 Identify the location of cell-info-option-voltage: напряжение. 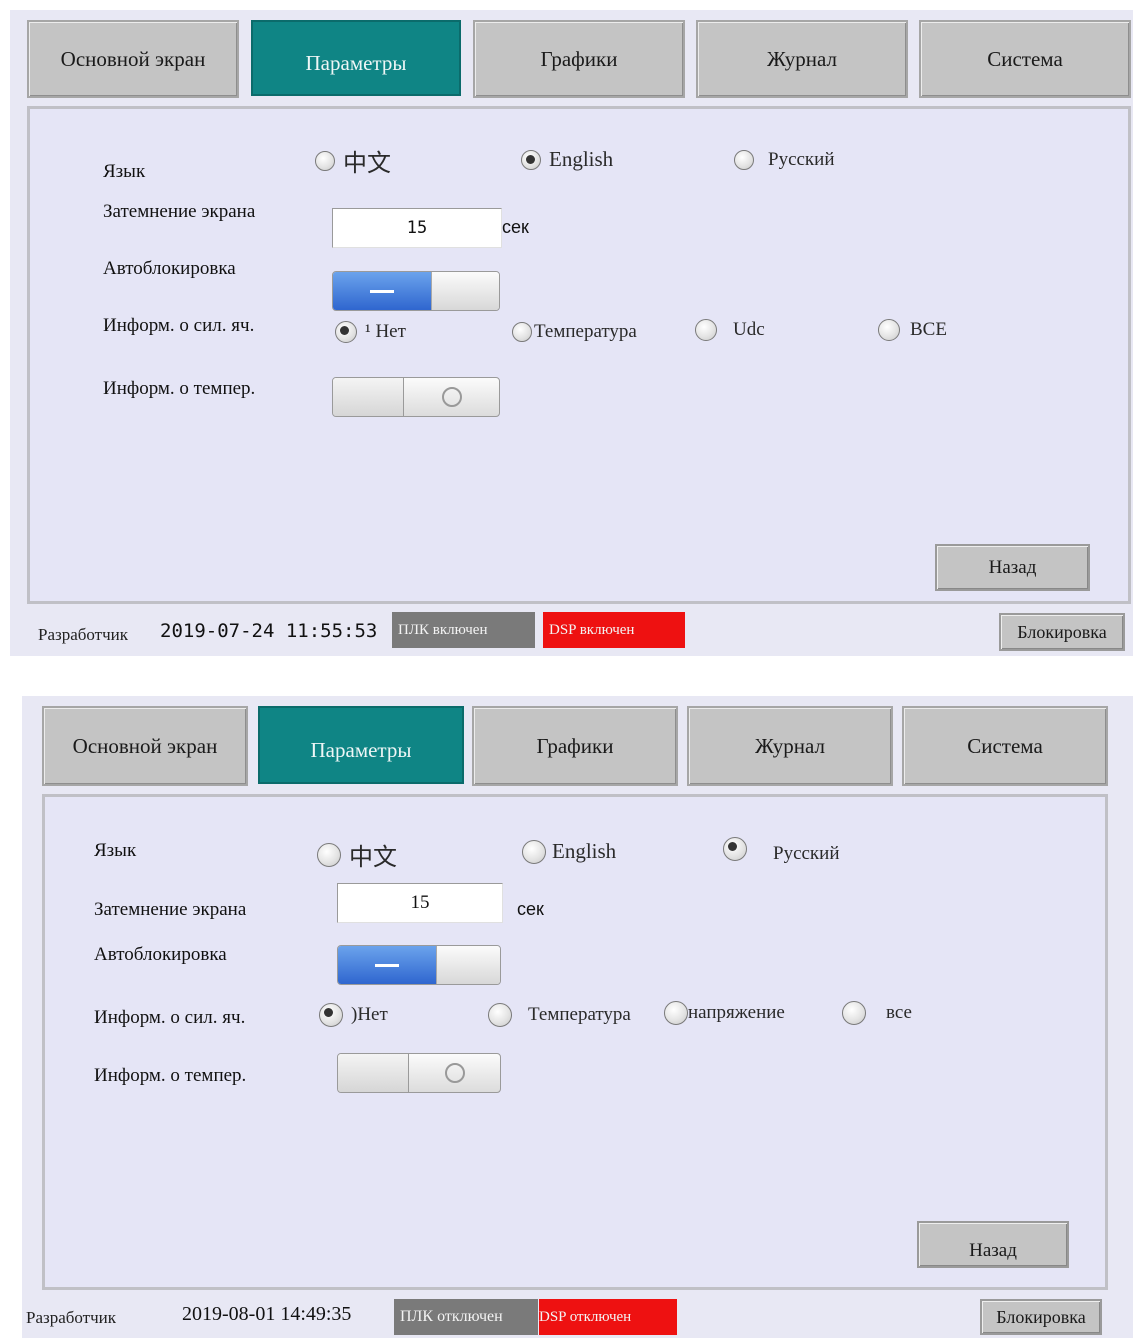
(724, 1013).